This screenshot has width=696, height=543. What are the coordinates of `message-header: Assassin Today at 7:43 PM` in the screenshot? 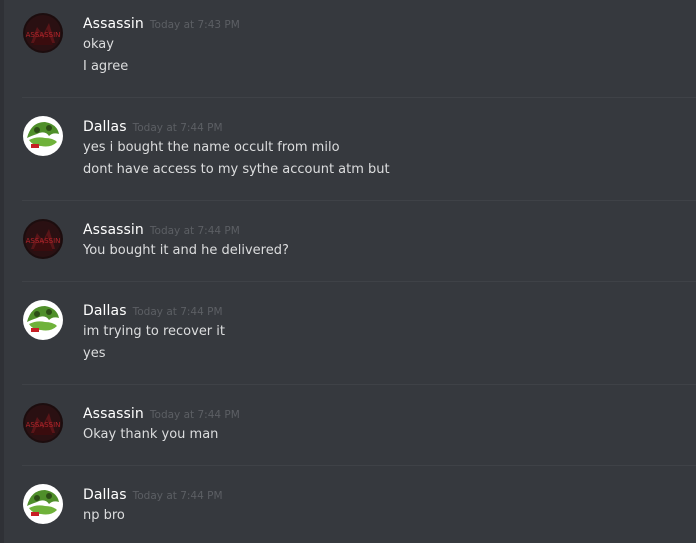 It's located at (161, 22).